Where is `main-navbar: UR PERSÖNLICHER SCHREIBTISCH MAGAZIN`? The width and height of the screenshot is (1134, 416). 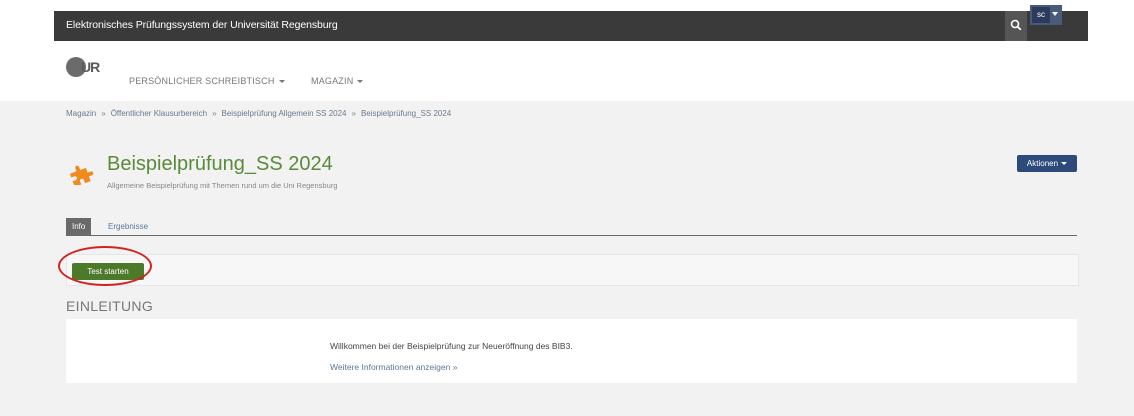
main-navbar: UR PERSÖNLICHER SCHREIBTISCH MAGAZIN is located at coordinates (571, 71).